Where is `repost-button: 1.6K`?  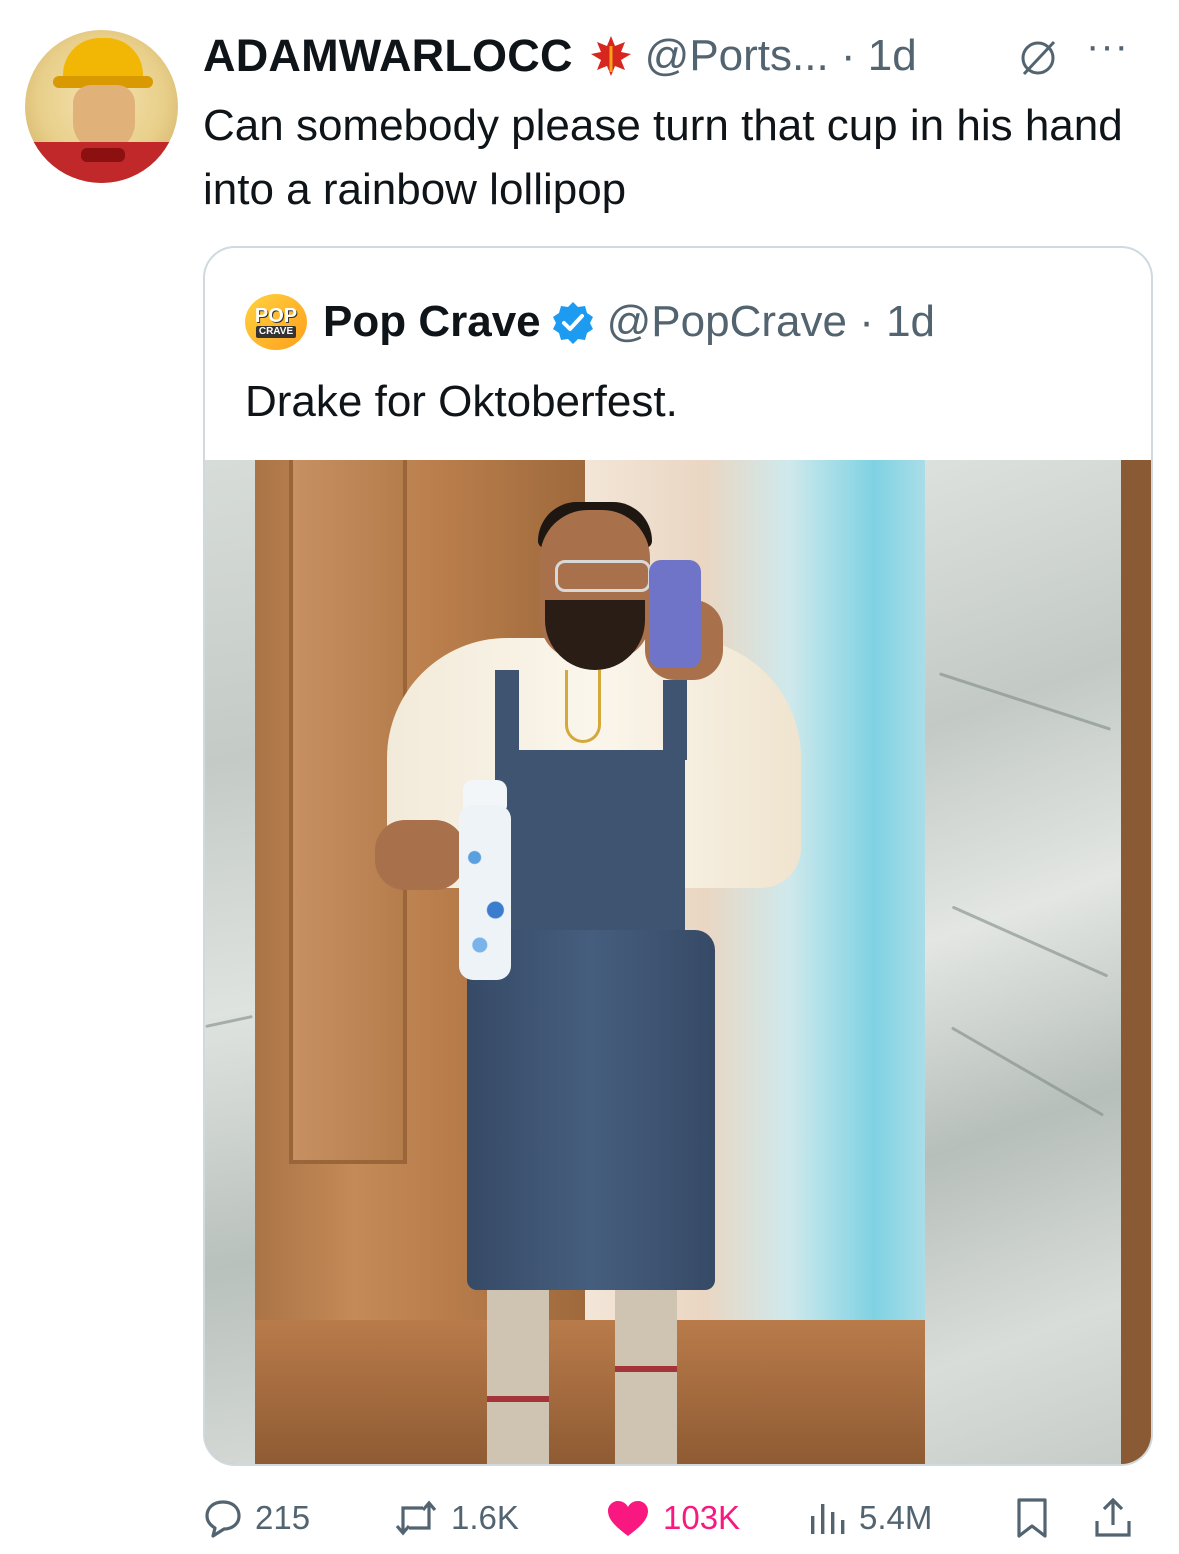 repost-button: 1.6K is located at coordinates (456, 1518).